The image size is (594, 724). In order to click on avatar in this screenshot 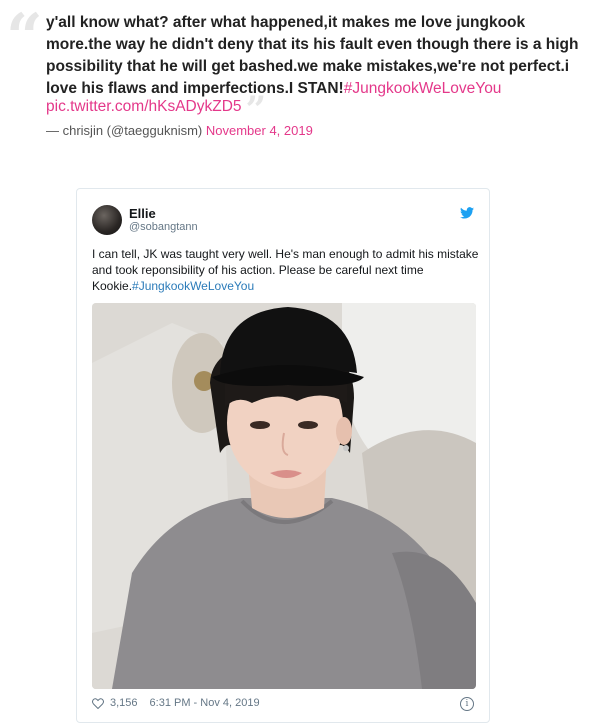, I will do `click(107, 220)`.